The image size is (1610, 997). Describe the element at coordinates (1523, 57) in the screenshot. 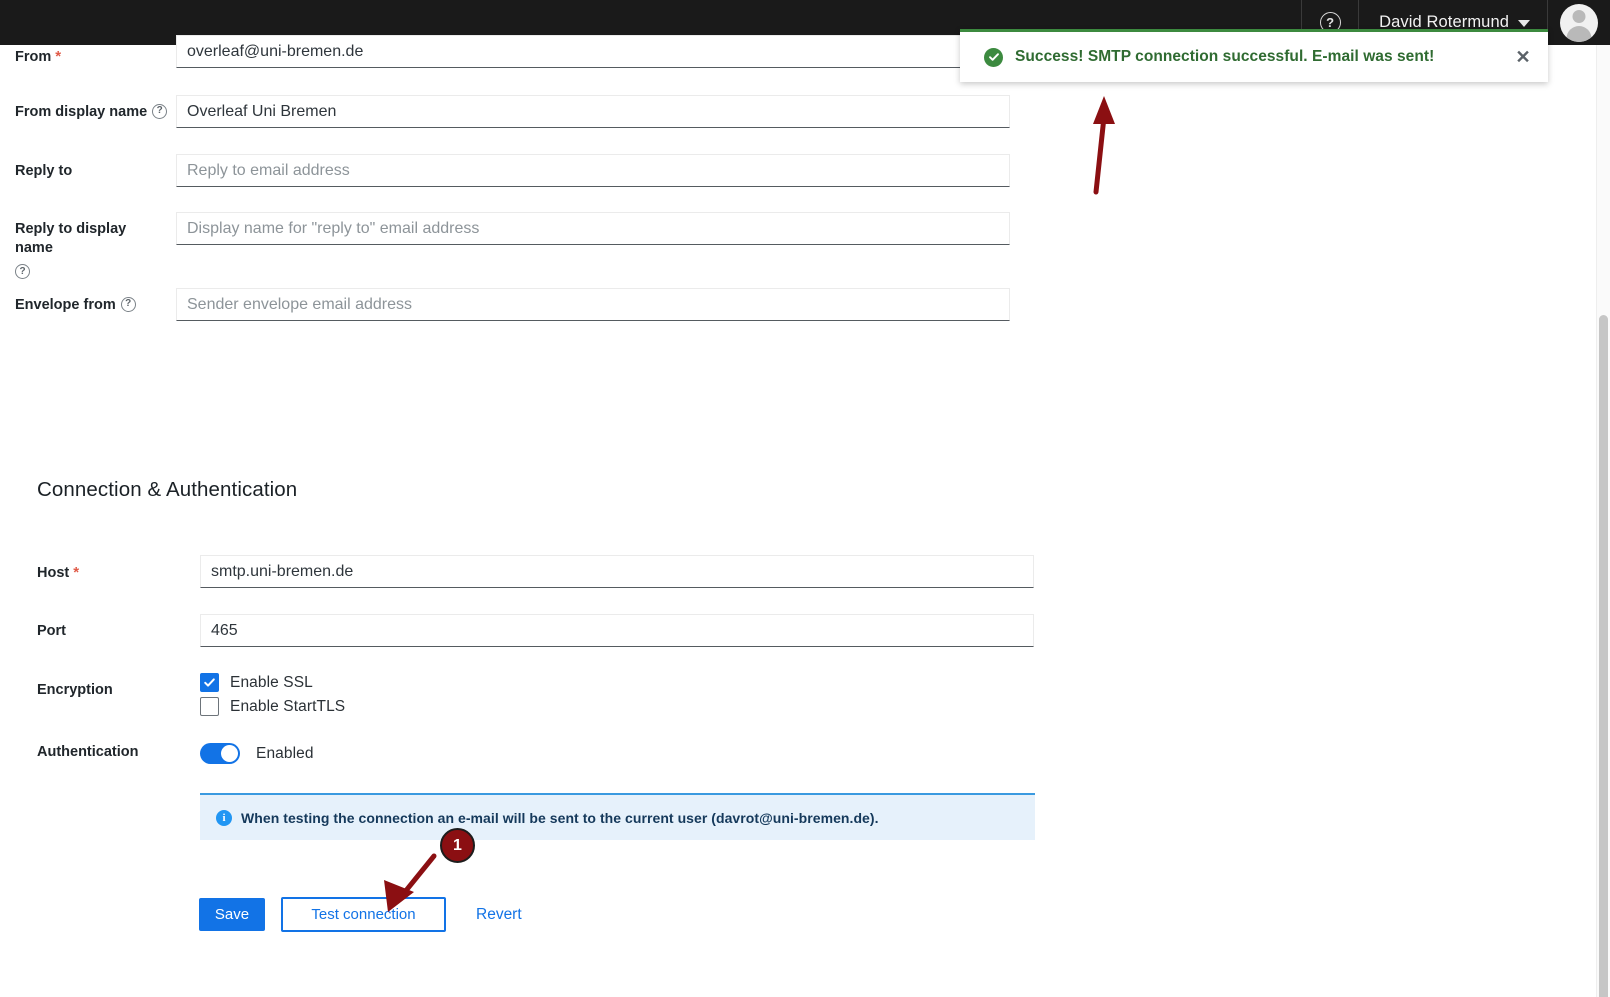

I see `close-icon: ✕` at that location.